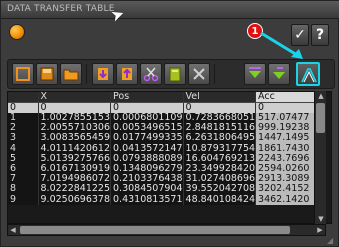 This screenshot has height=247, width=339. I want to click on horizontal-scroll-thumb, so click(155, 230).